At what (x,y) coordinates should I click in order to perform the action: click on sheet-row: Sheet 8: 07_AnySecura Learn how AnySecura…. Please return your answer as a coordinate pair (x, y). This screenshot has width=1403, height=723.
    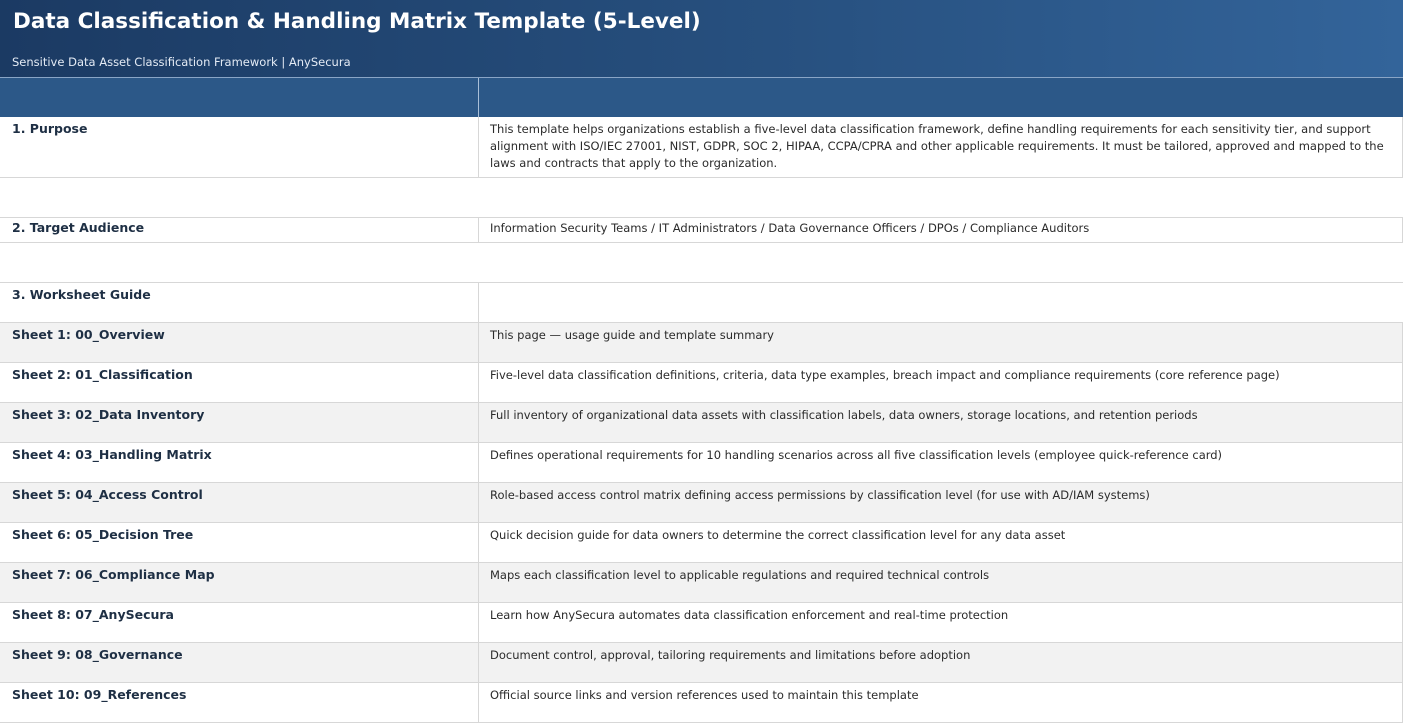
    Looking at the image, I should click on (701, 623).